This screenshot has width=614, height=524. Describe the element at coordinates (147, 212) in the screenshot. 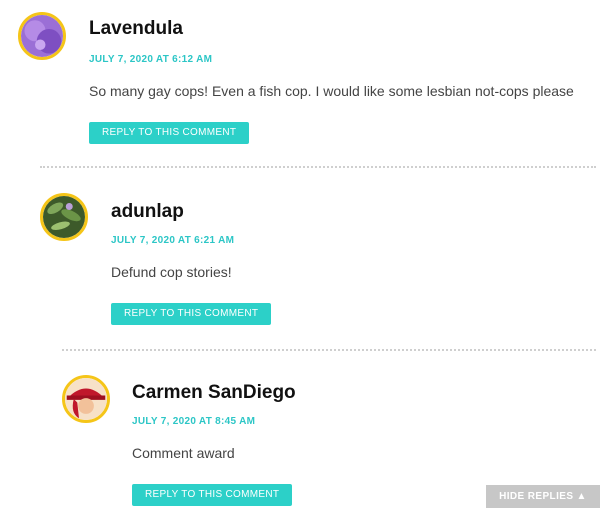

I see `comment-author: adunlap` at that location.